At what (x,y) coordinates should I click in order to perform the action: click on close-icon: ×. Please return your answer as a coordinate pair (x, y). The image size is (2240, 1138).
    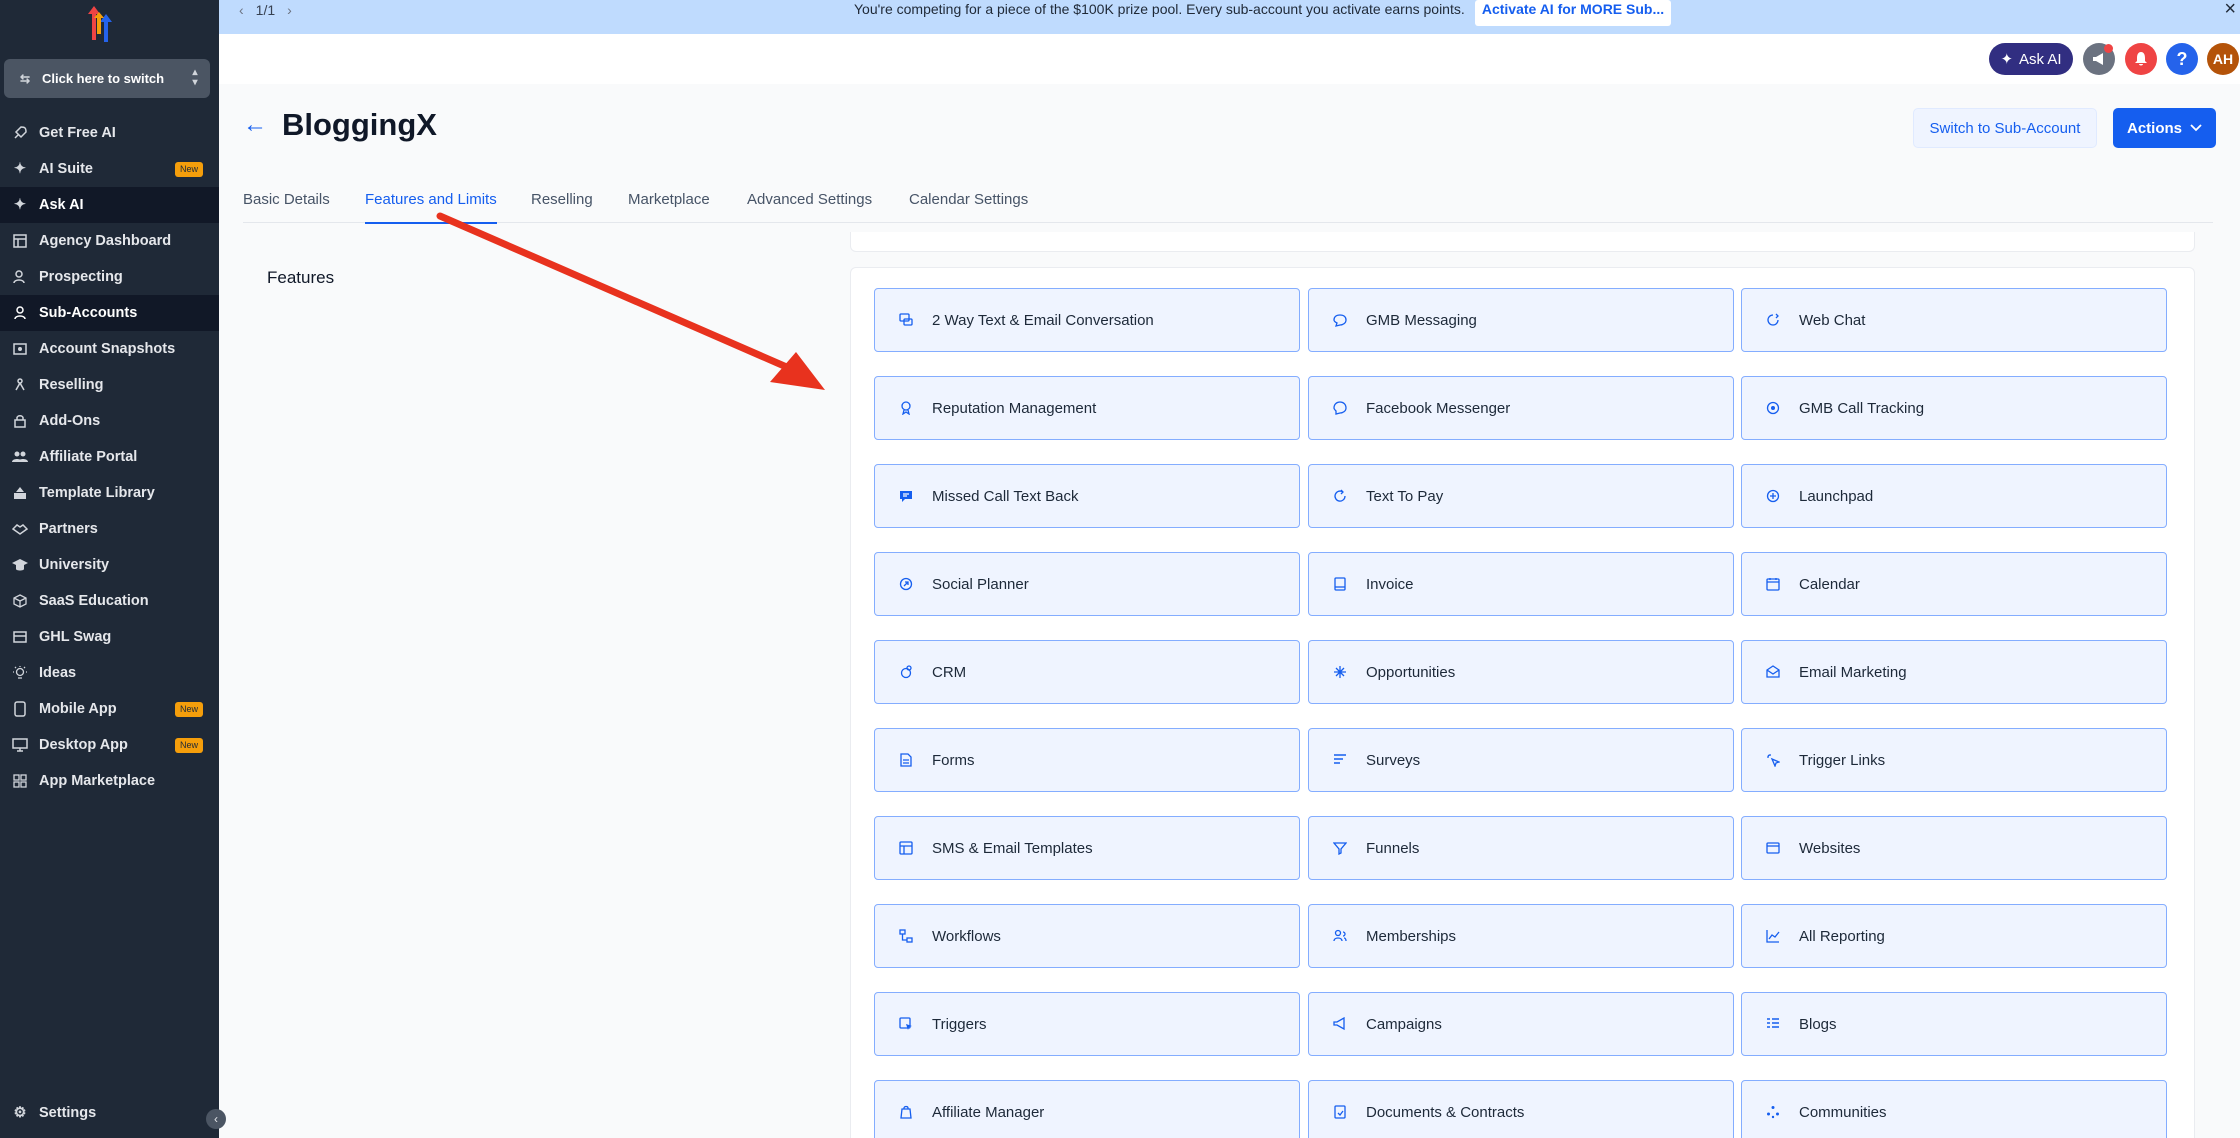
    Looking at the image, I should click on (2230, 9).